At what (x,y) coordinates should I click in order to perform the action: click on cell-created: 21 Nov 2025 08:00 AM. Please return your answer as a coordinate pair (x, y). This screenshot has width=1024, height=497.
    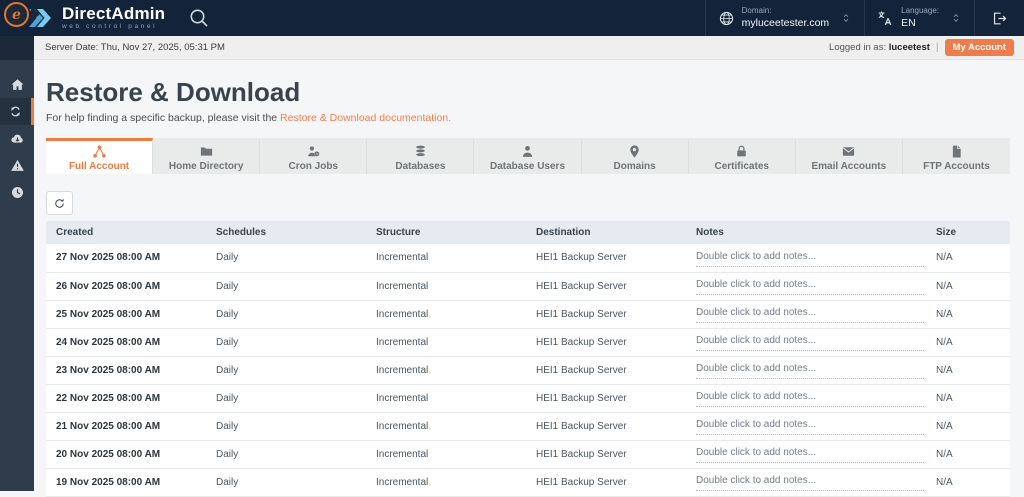
    Looking at the image, I should click on (126, 426).